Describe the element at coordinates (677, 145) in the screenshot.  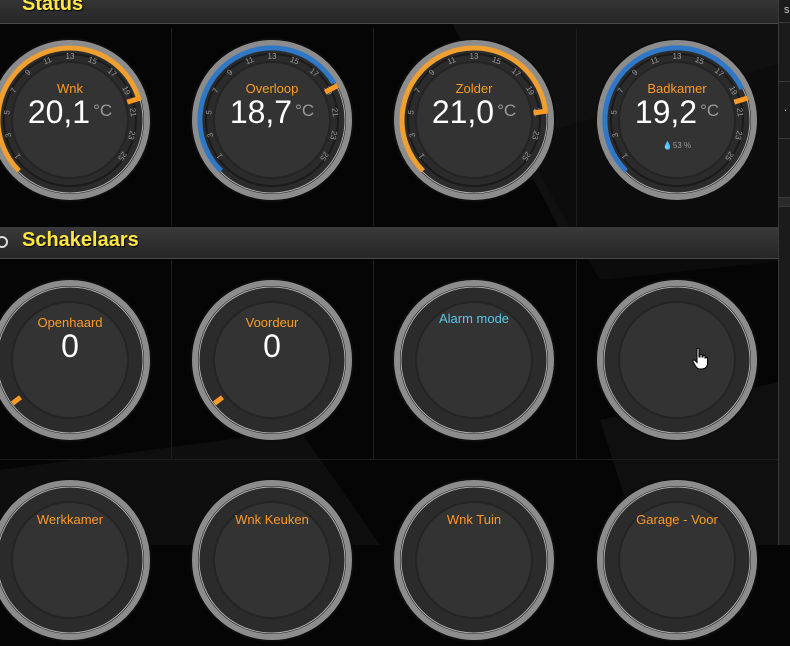
I see `humidity-readout: 💧53 %` at that location.